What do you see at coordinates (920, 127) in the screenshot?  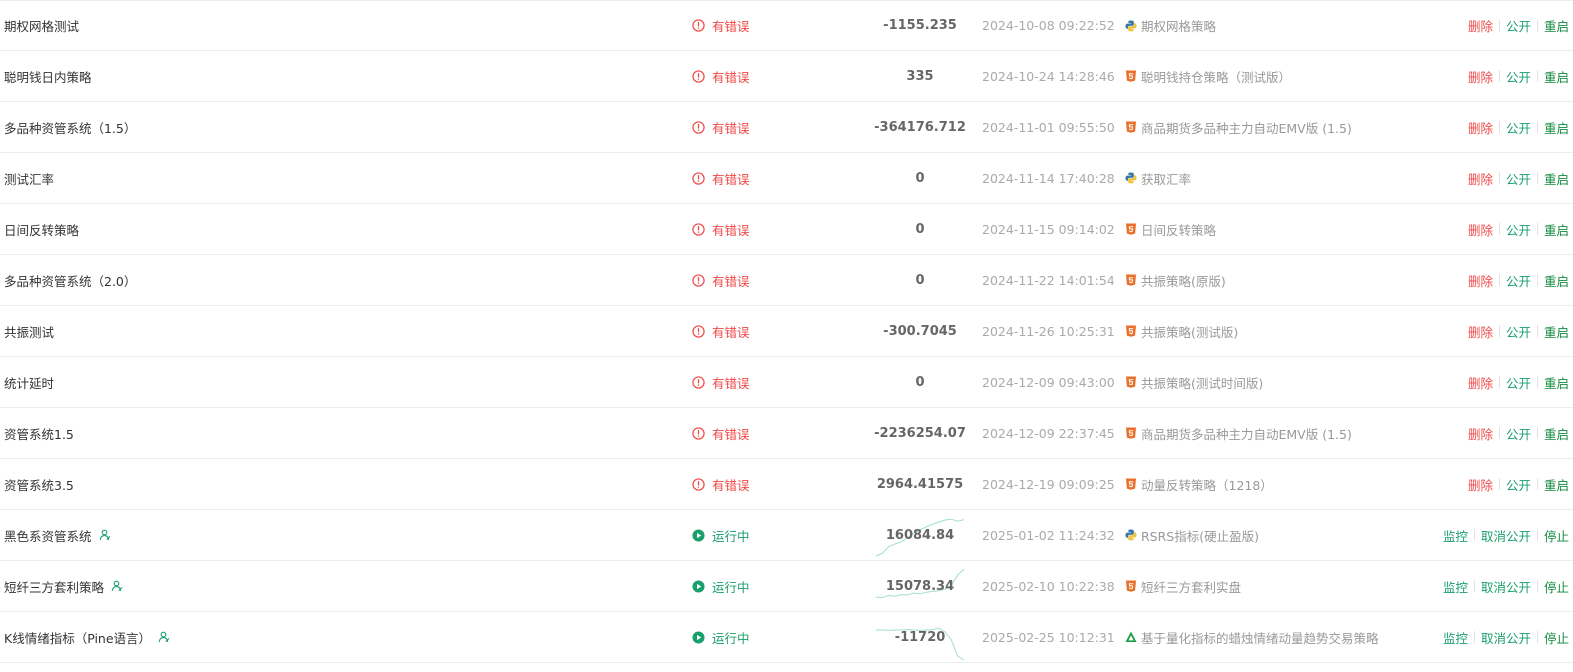 I see `profit-value: -364176.712` at bounding box center [920, 127].